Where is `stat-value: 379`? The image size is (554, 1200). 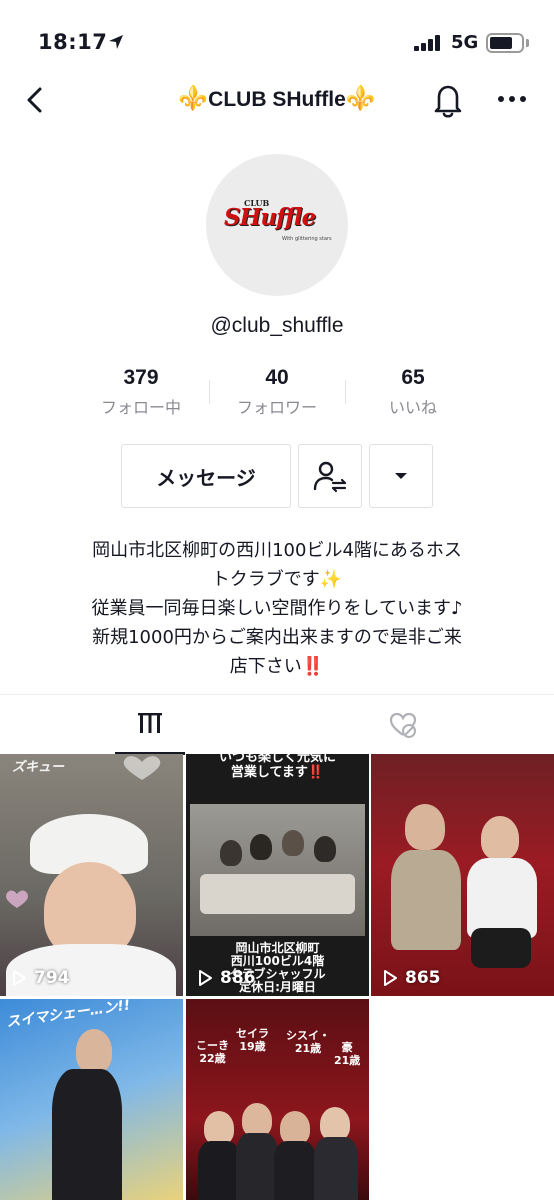 stat-value: 379 is located at coordinates (141, 377).